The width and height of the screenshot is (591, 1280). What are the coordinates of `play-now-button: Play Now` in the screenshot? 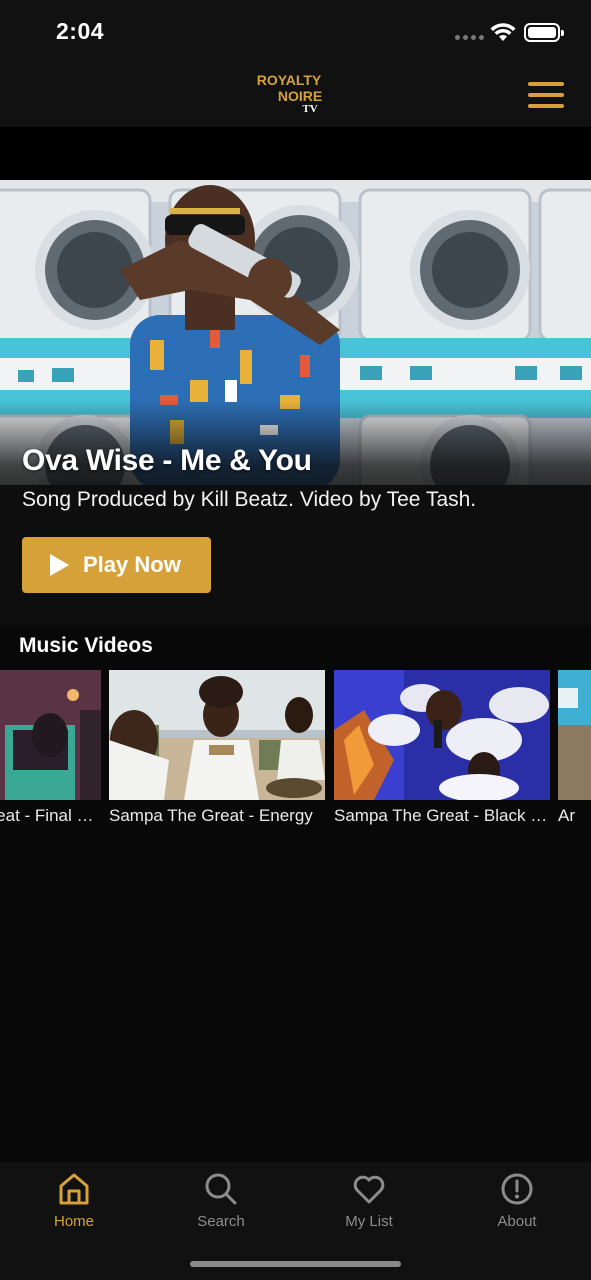 It's located at (116, 565).